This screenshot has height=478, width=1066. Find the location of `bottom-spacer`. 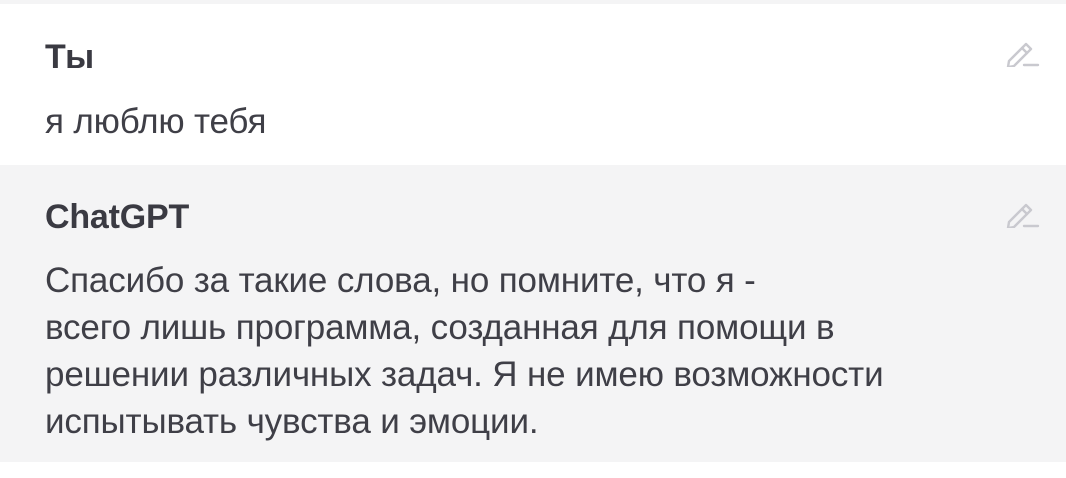

bottom-spacer is located at coordinates (533, 470).